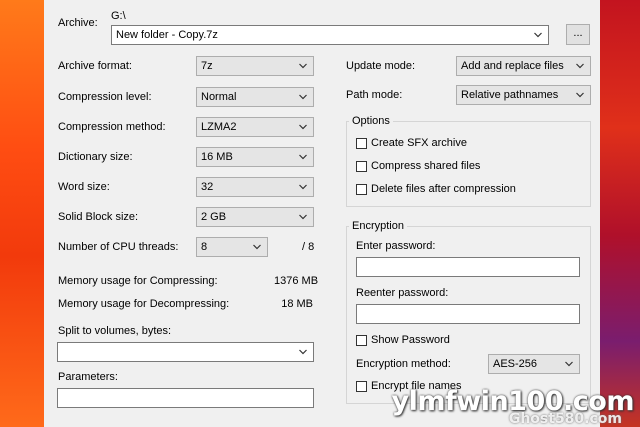  I want to click on update-mode-value: Add and replace files, so click(512, 66).